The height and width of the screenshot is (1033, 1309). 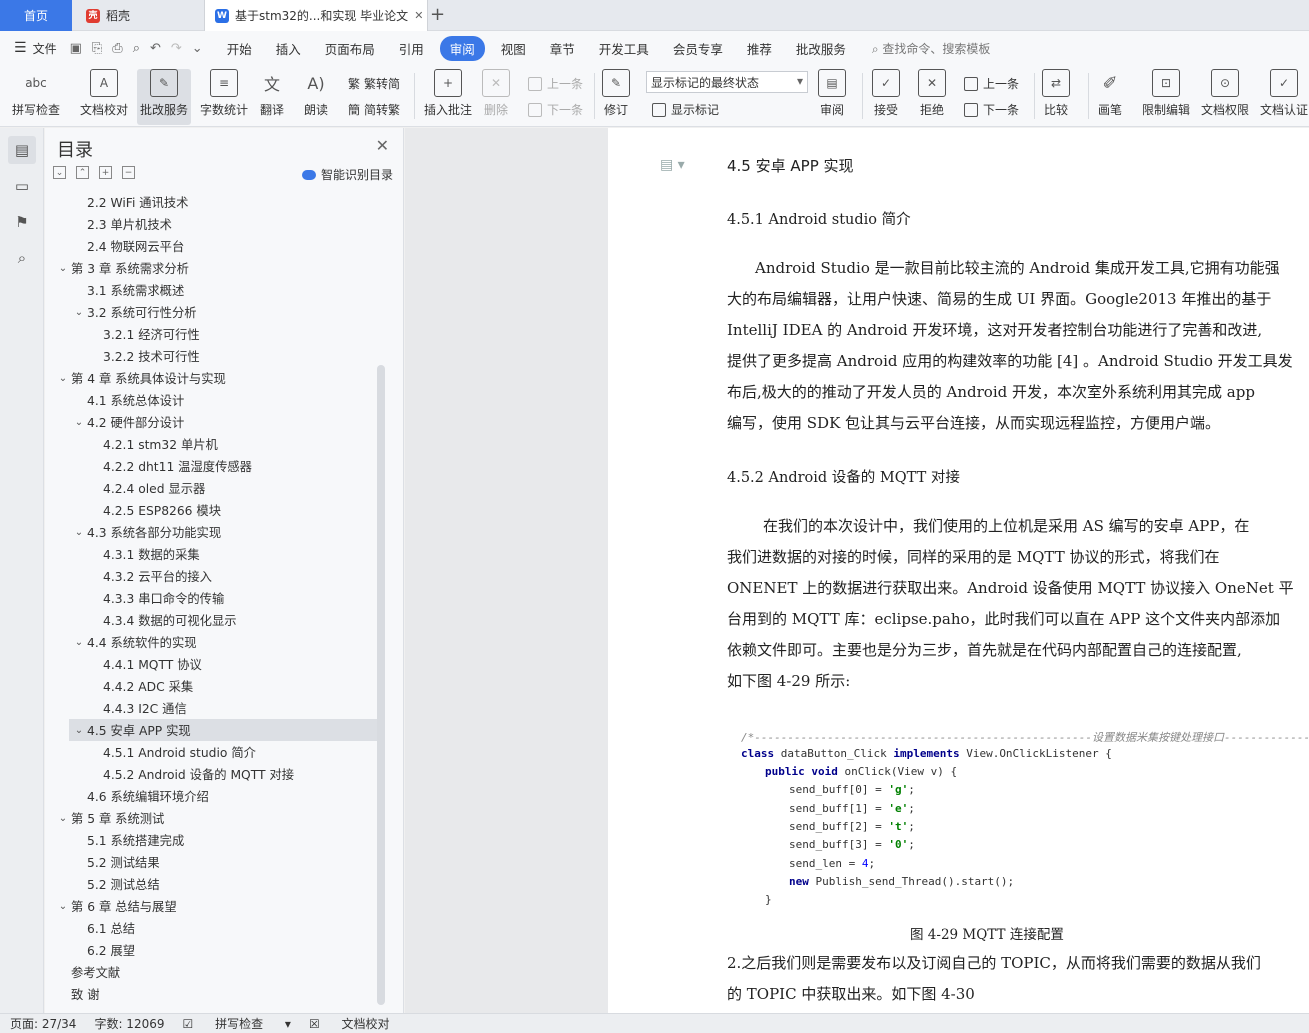 What do you see at coordinates (212, 488) in the screenshot?
I see `toc-item: 4.2.4 oled 显示器` at bounding box center [212, 488].